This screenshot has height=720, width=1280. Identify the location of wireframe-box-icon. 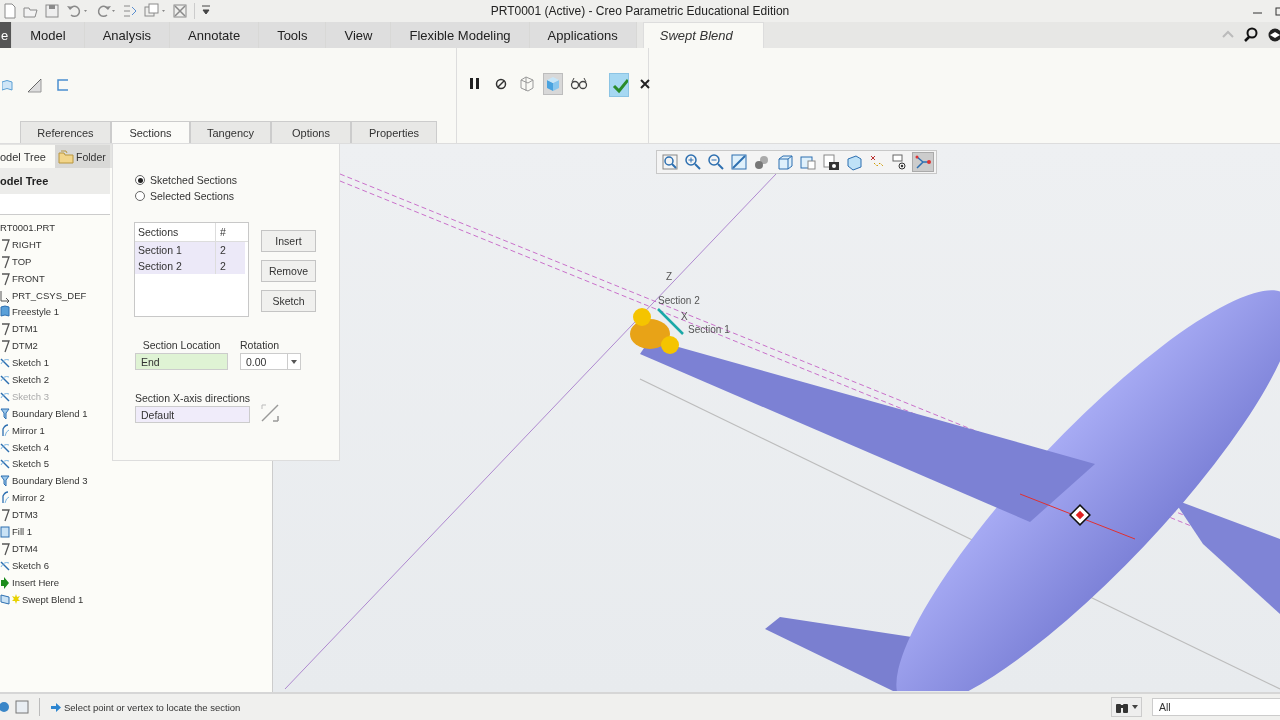
(527, 84).